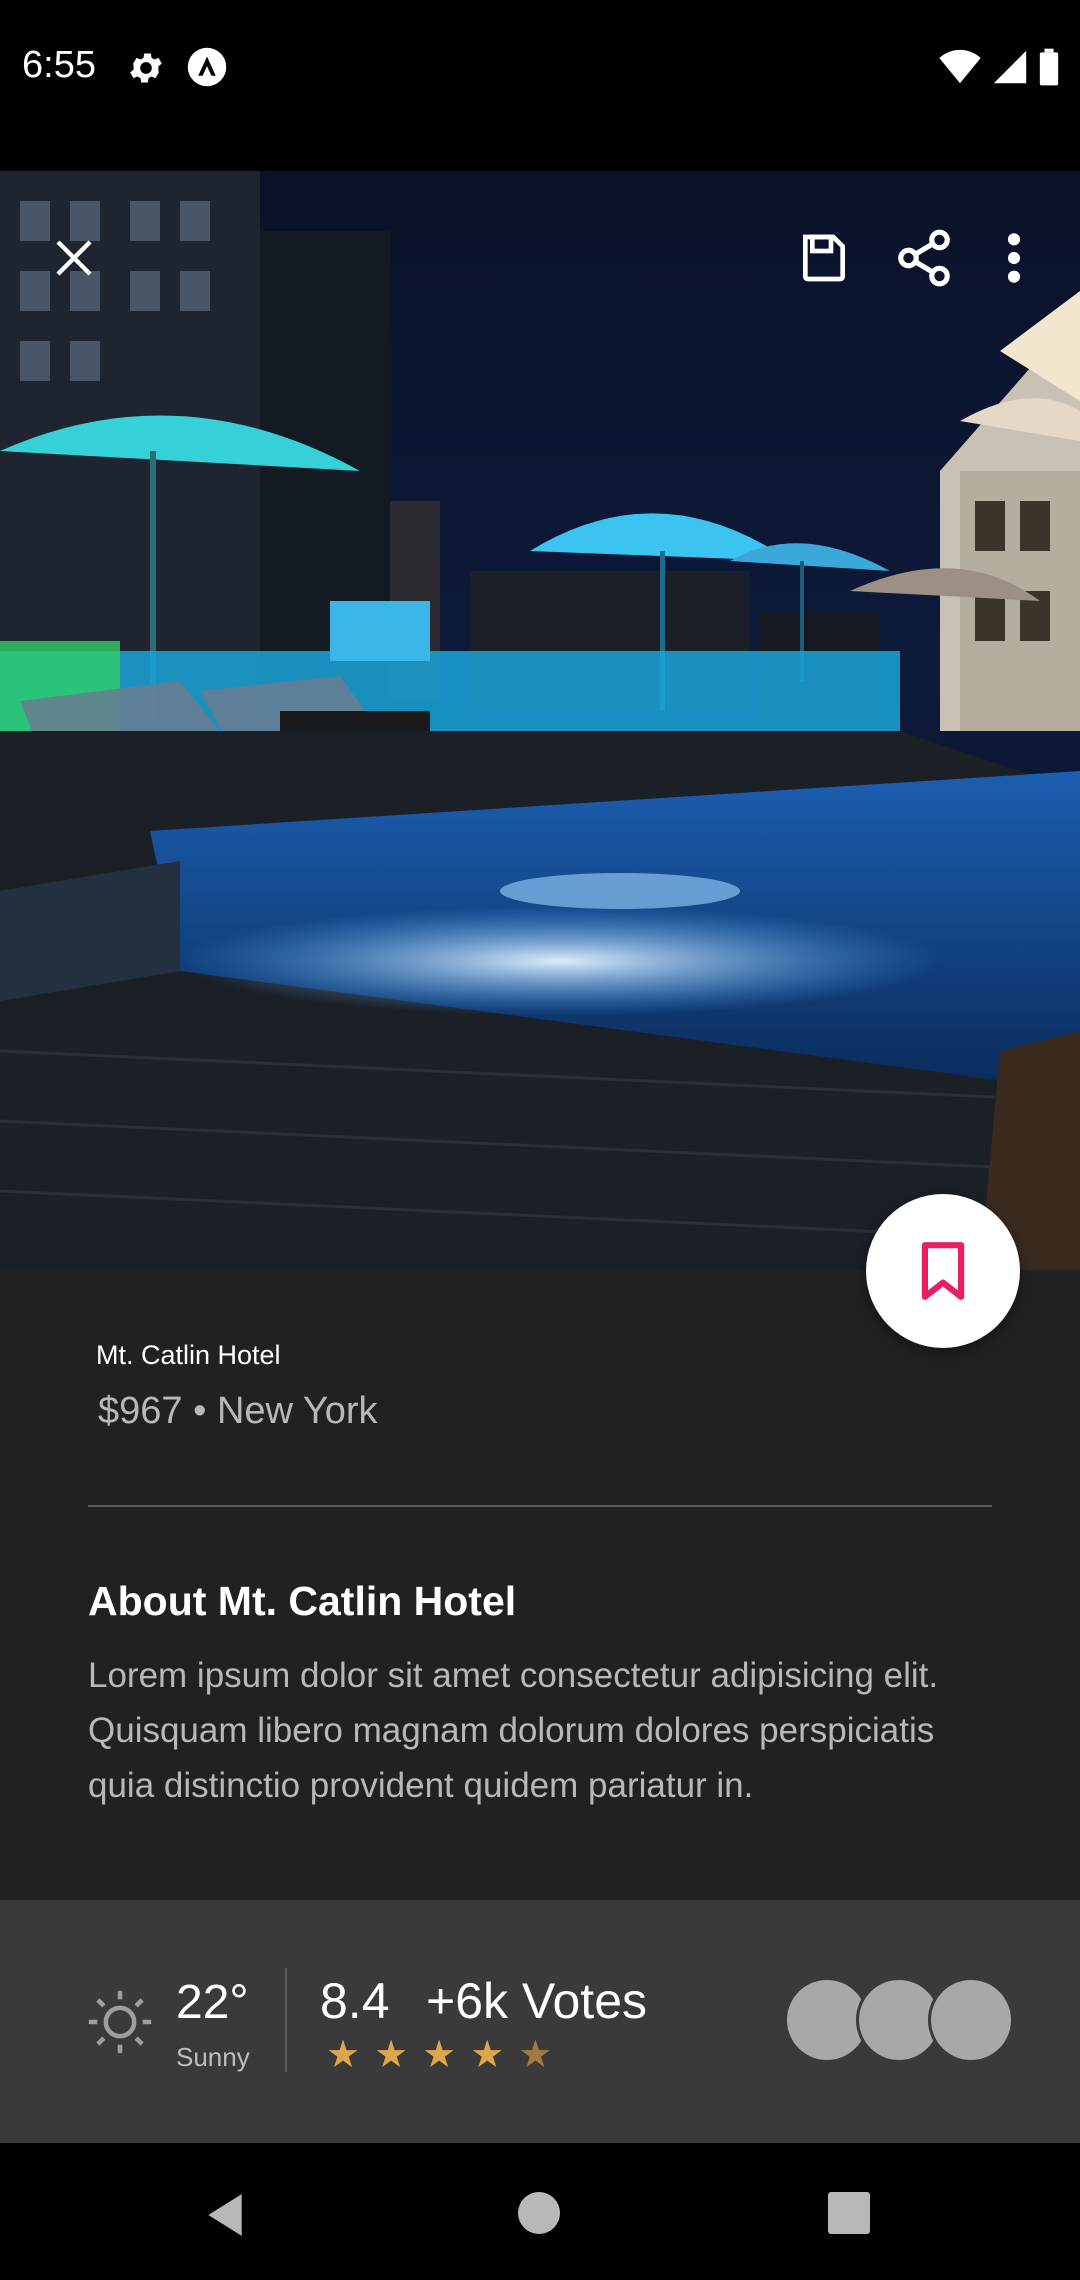 The image size is (1080, 2280). I want to click on share-icon, so click(924, 258).